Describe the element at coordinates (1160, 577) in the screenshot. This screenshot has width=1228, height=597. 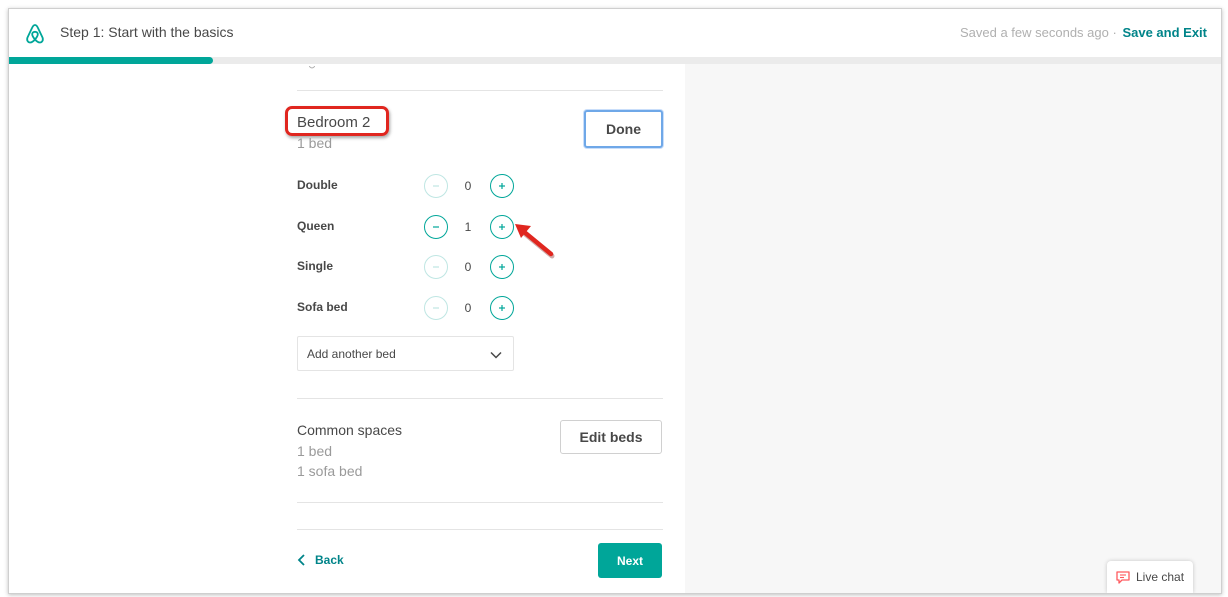
I see `live-chat-label: Live chat` at that location.